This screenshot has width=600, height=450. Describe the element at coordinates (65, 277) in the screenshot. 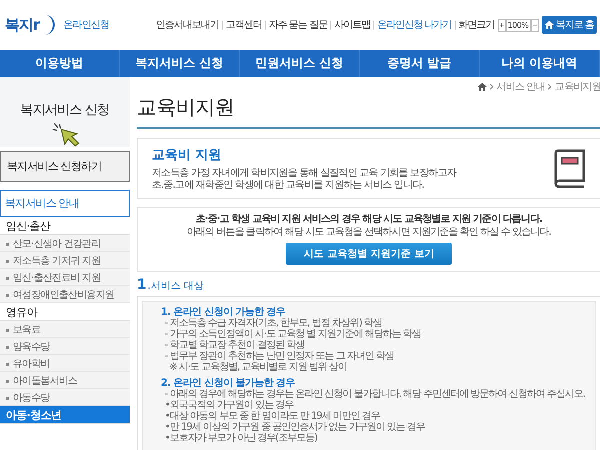

I see `sidebar-item: 임신·출산진료비 지원` at that location.